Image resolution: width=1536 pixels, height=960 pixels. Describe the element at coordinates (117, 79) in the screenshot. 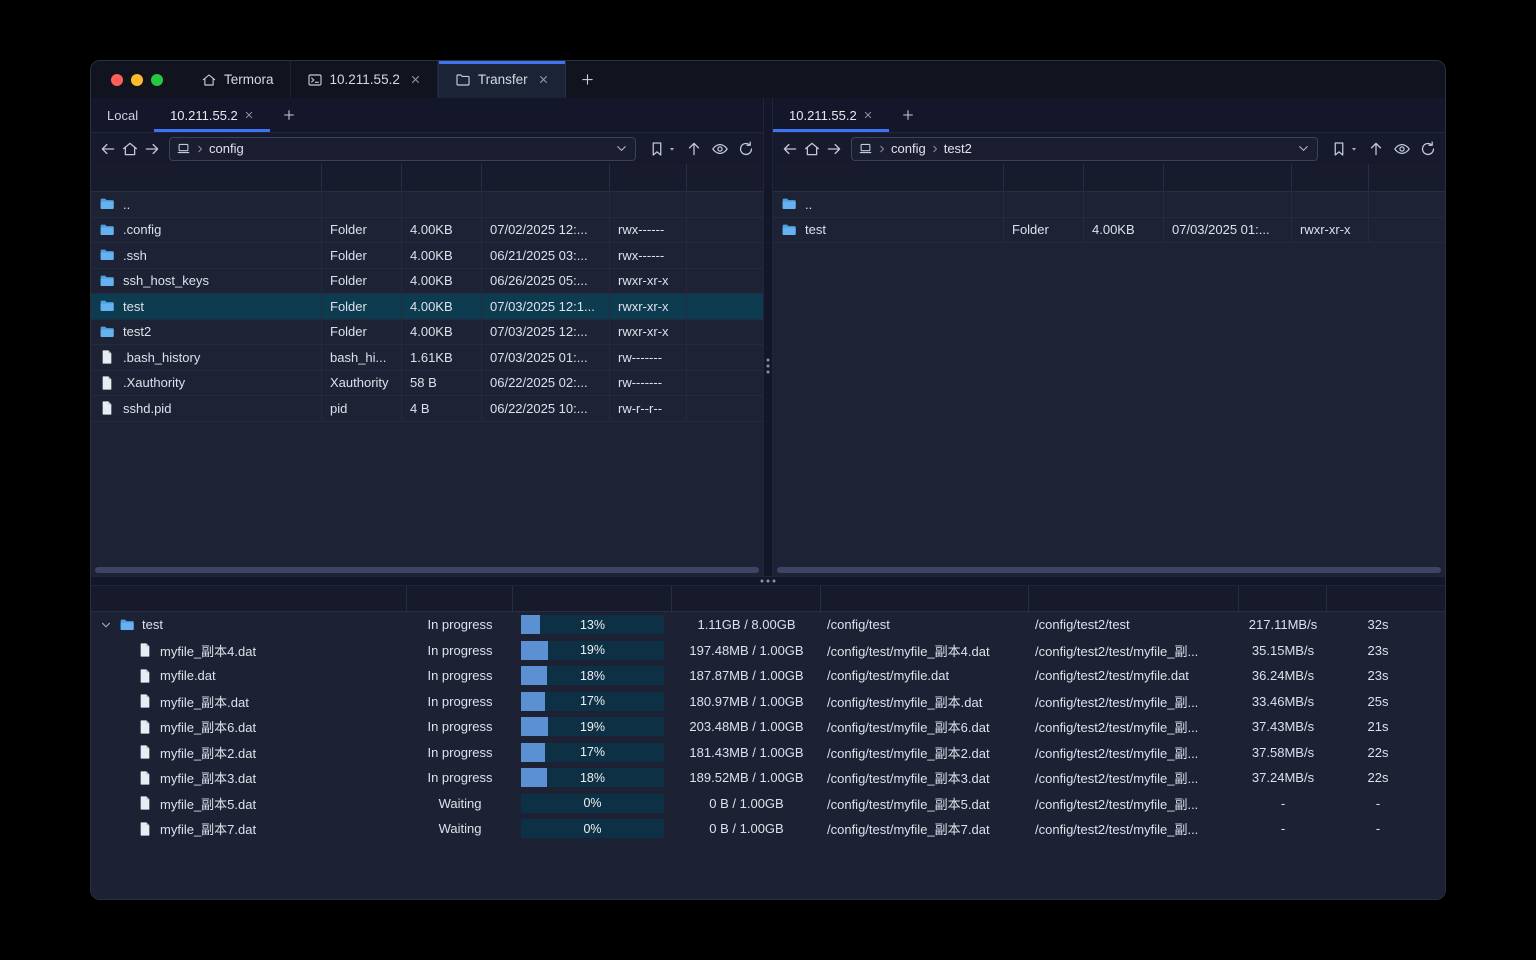

I see `close-window-button` at that location.